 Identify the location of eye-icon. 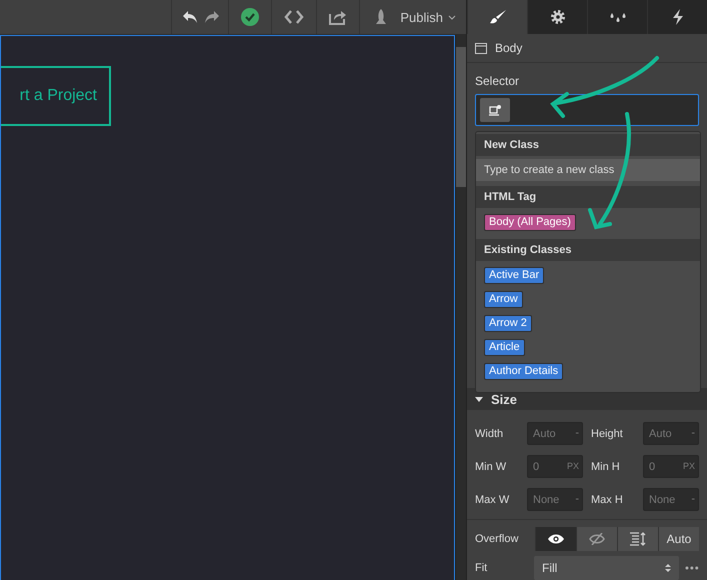
(556, 539).